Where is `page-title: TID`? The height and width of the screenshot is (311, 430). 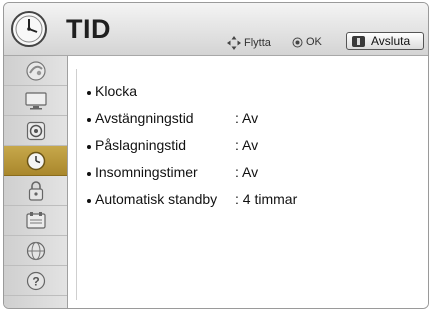
page-title: TID is located at coordinates (88, 29).